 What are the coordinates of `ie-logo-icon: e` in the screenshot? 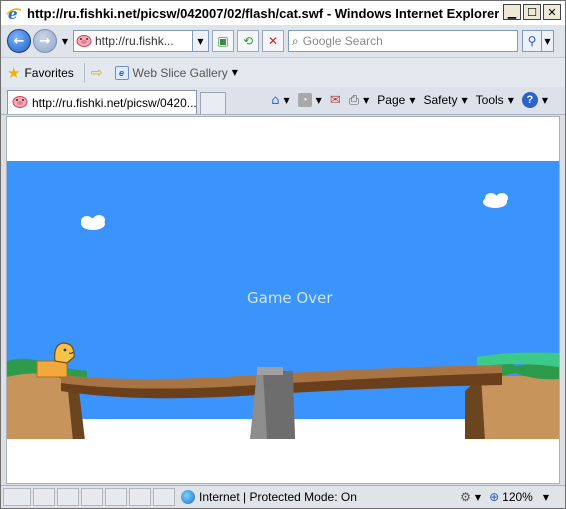 It's located at (14, 13).